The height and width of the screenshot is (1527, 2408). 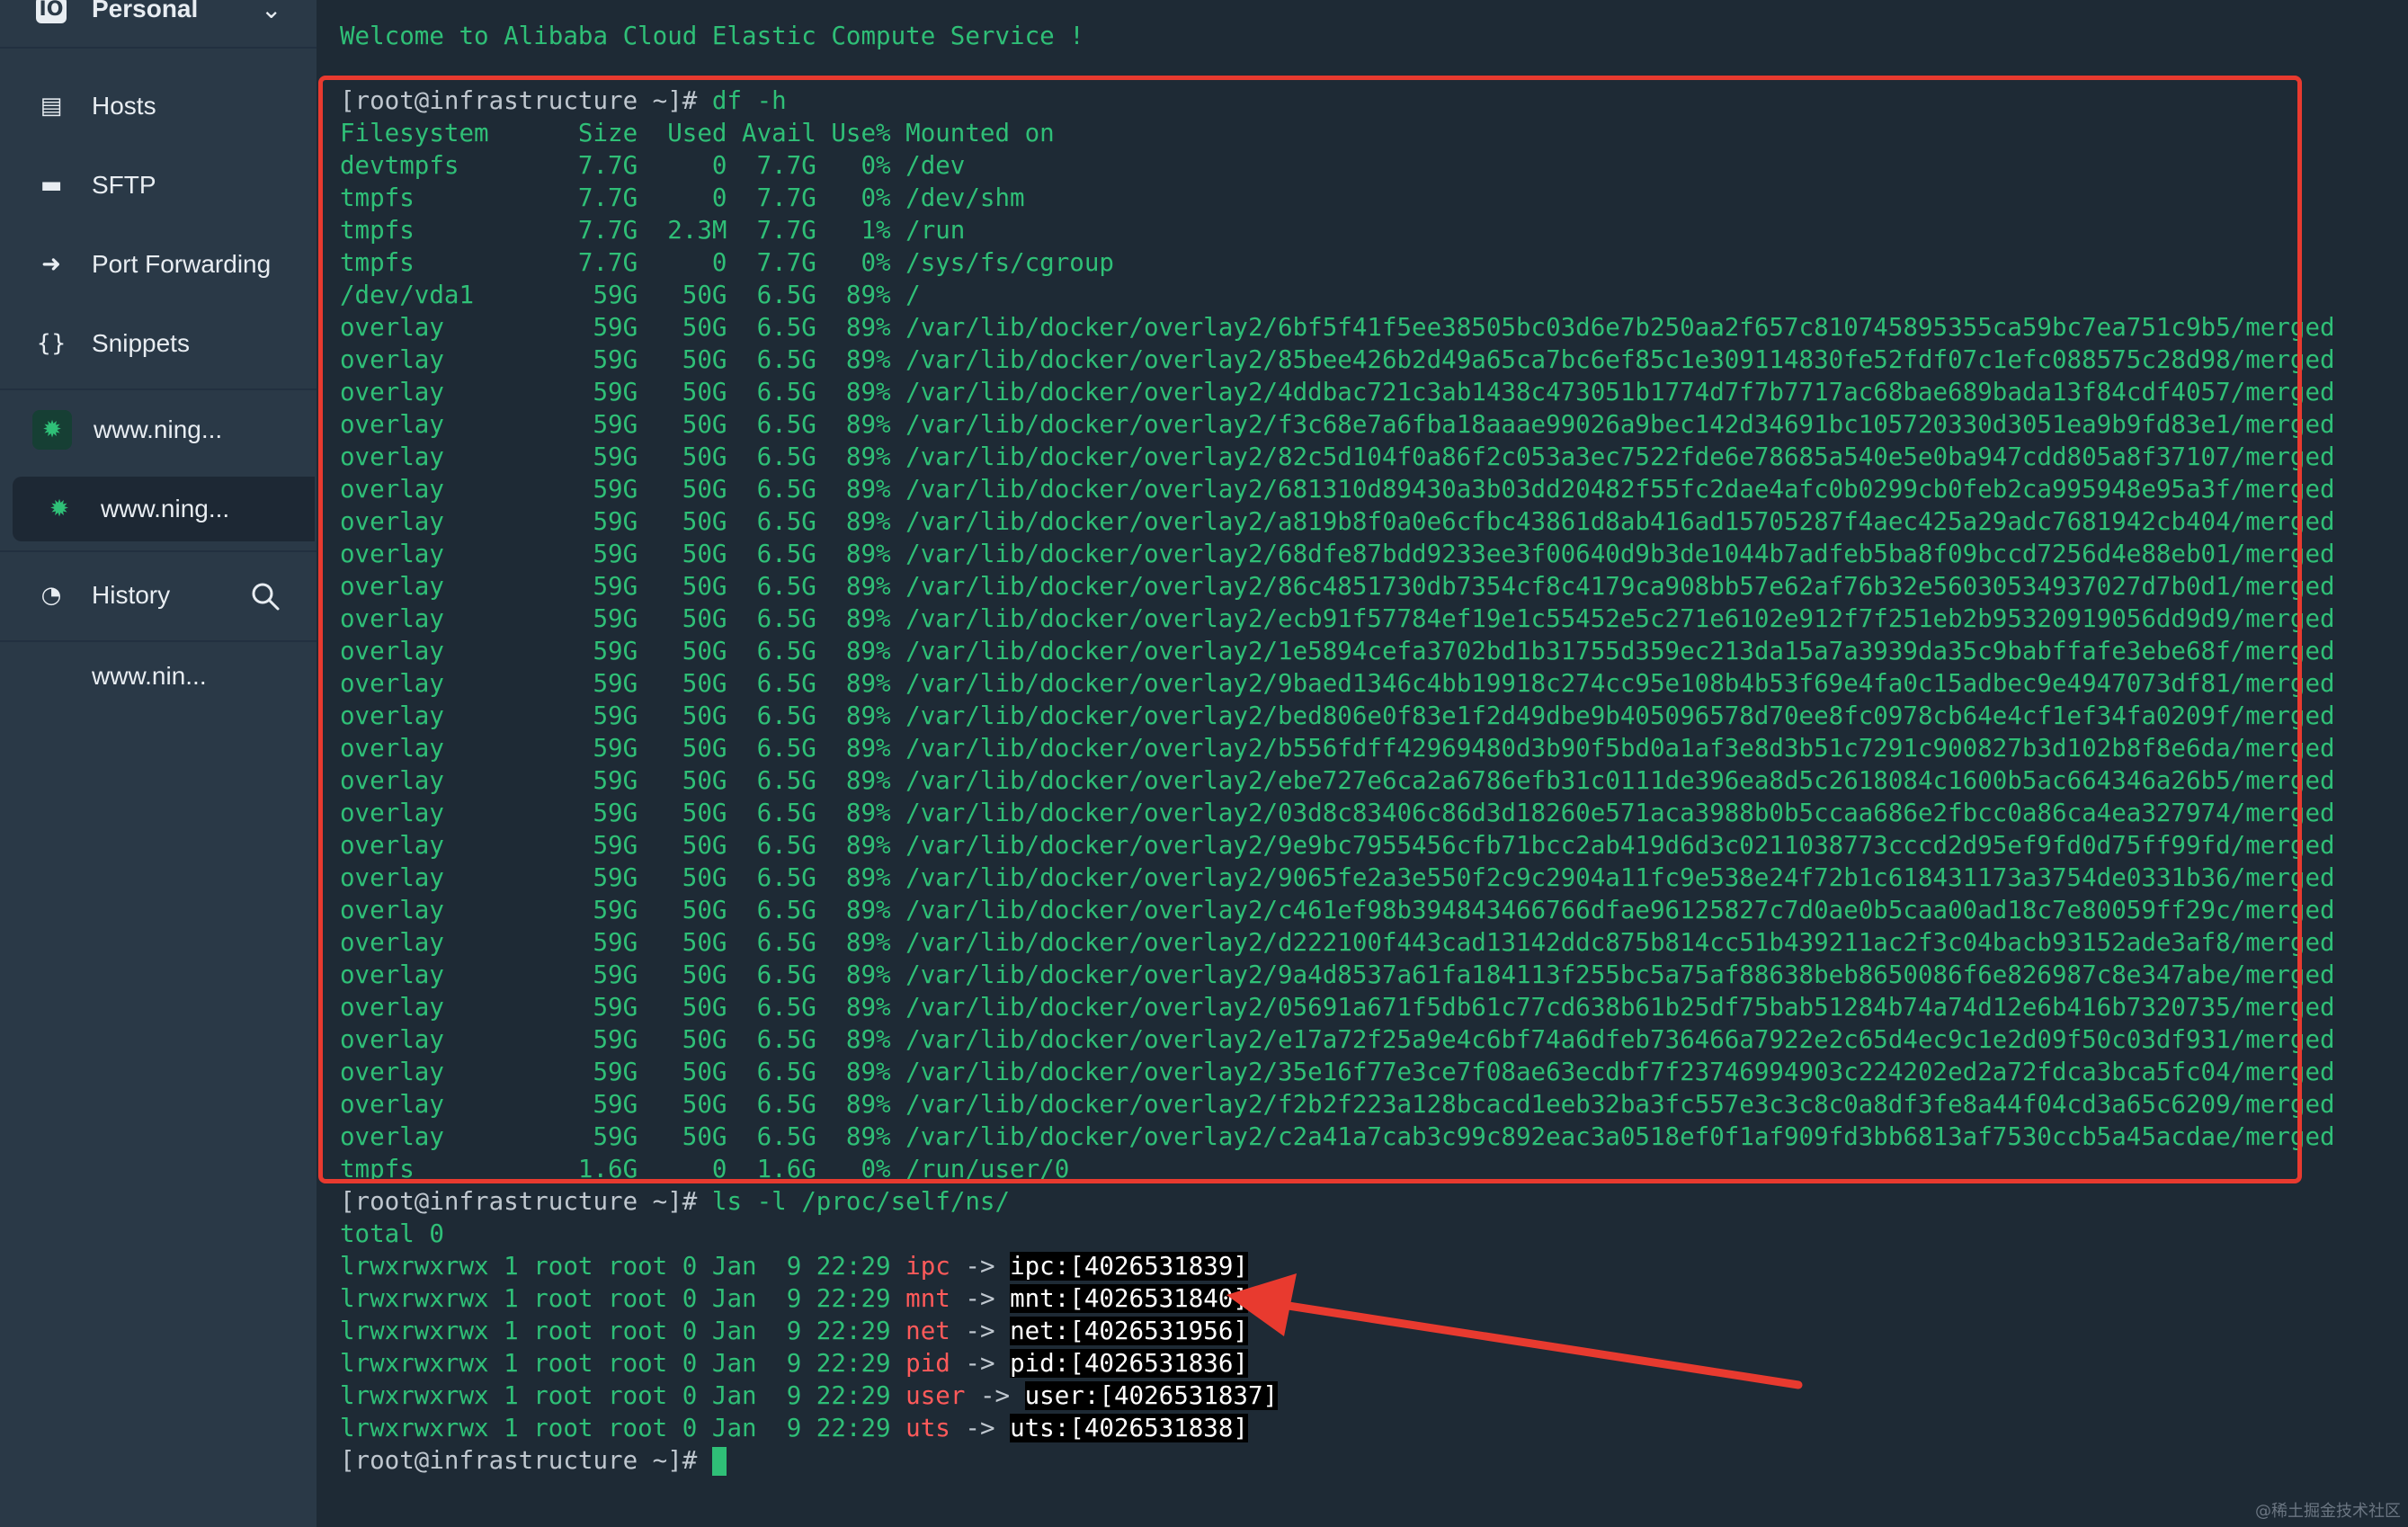 What do you see at coordinates (158, 185) in the screenshot?
I see `sidebar-item-sftp: ▬ SFTP` at bounding box center [158, 185].